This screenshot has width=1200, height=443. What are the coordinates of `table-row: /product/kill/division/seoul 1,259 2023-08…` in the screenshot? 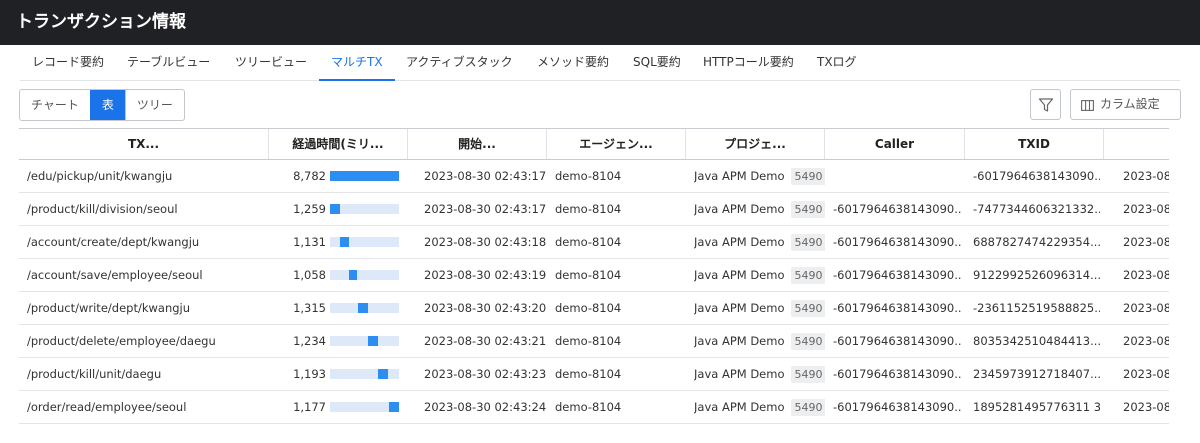 It's located at (594, 209).